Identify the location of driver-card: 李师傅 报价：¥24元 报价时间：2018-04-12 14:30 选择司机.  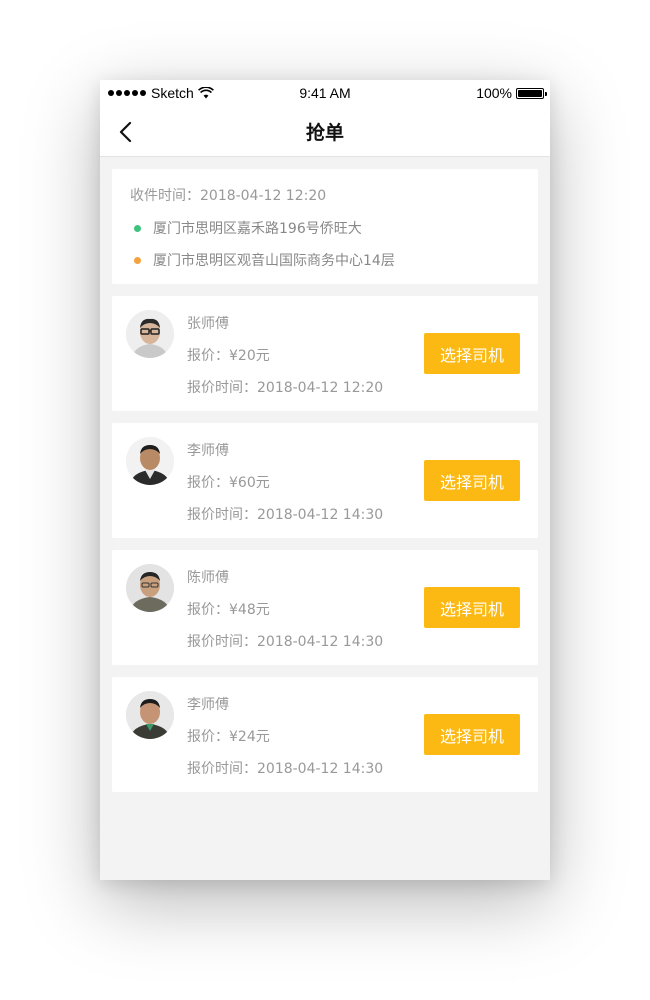
(325, 734).